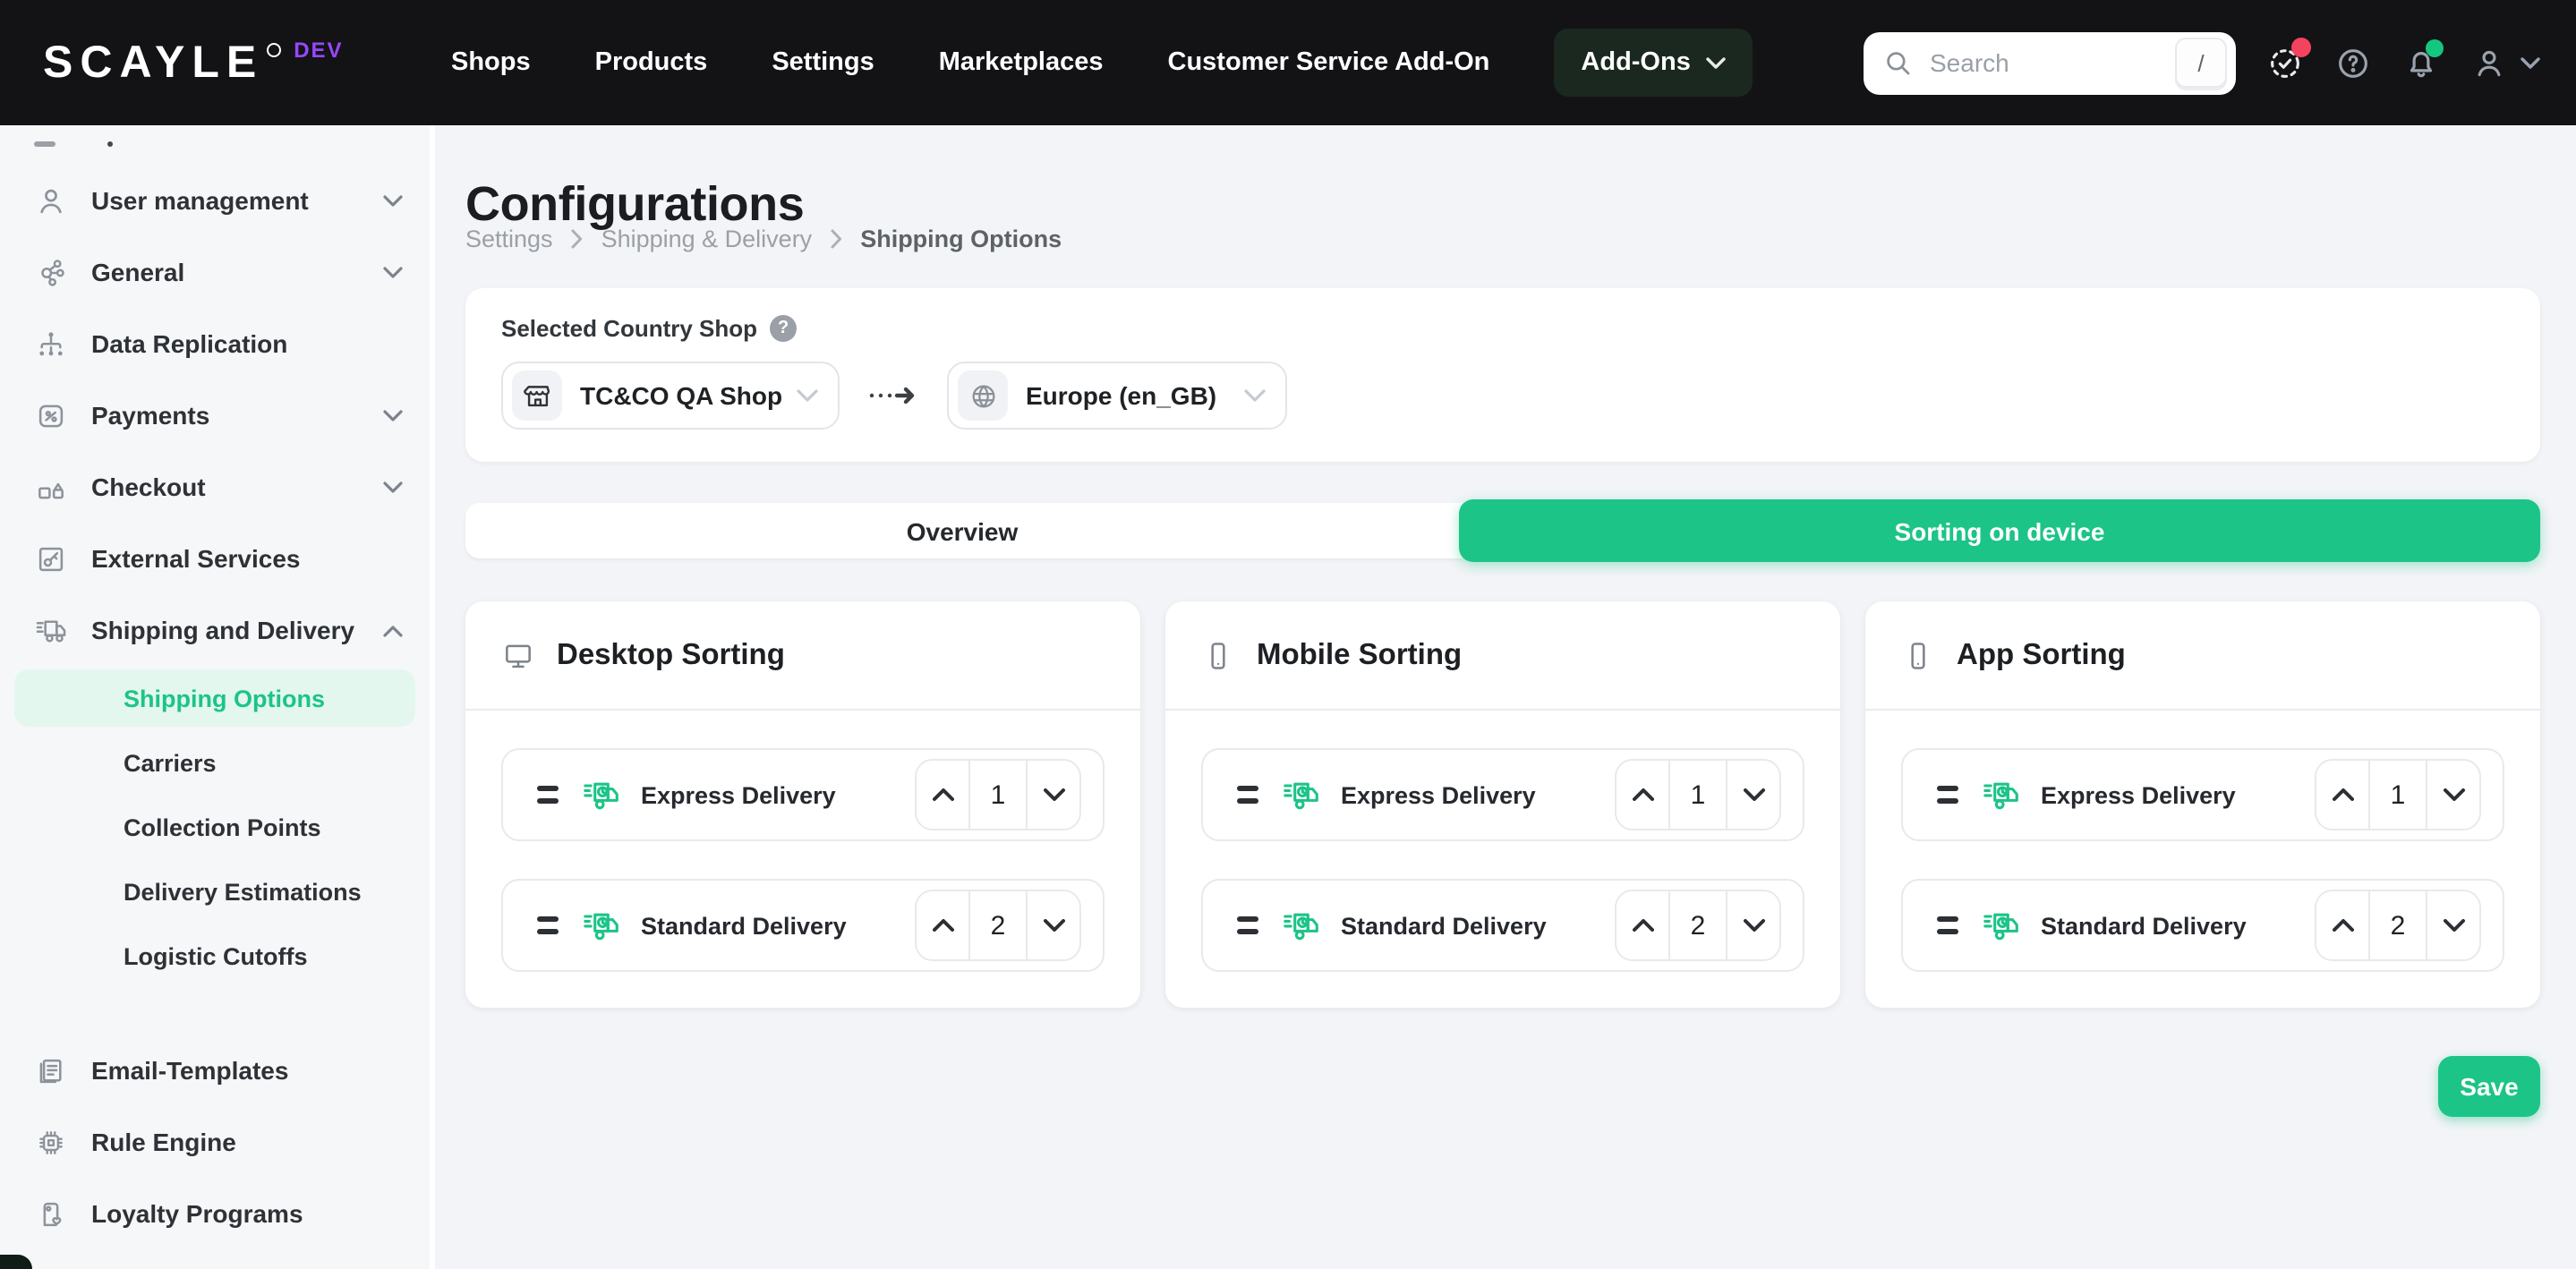  Describe the element at coordinates (962, 531) in the screenshot. I see `tab-overview: Overview` at that location.